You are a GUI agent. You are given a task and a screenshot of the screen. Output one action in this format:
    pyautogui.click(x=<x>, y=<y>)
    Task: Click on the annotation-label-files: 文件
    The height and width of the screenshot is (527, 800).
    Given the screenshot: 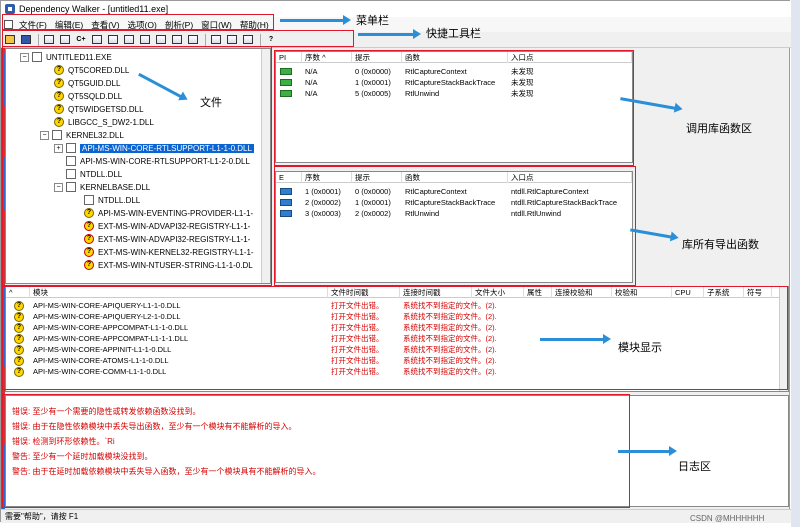 What is the action you would take?
    pyautogui.click(x=211, y=103)
    